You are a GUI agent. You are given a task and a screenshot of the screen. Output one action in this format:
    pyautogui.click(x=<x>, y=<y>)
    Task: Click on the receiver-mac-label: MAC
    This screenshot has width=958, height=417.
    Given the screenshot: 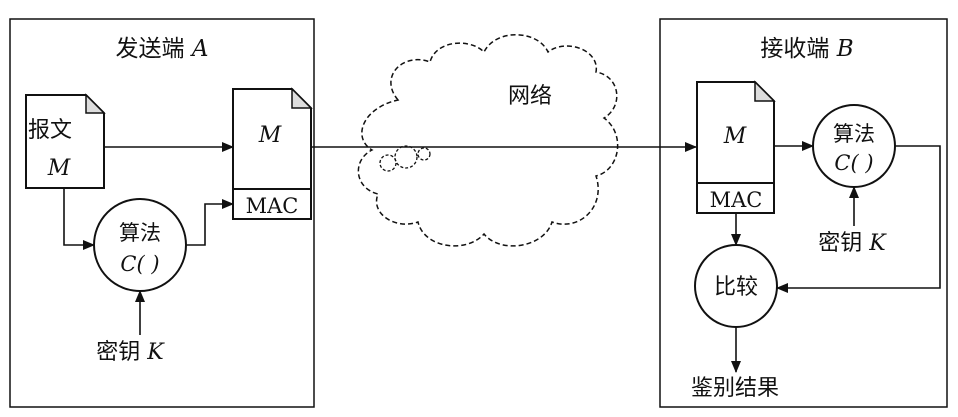 What is the action you would take?
    pyautogui.click(x=736, y=200)
    